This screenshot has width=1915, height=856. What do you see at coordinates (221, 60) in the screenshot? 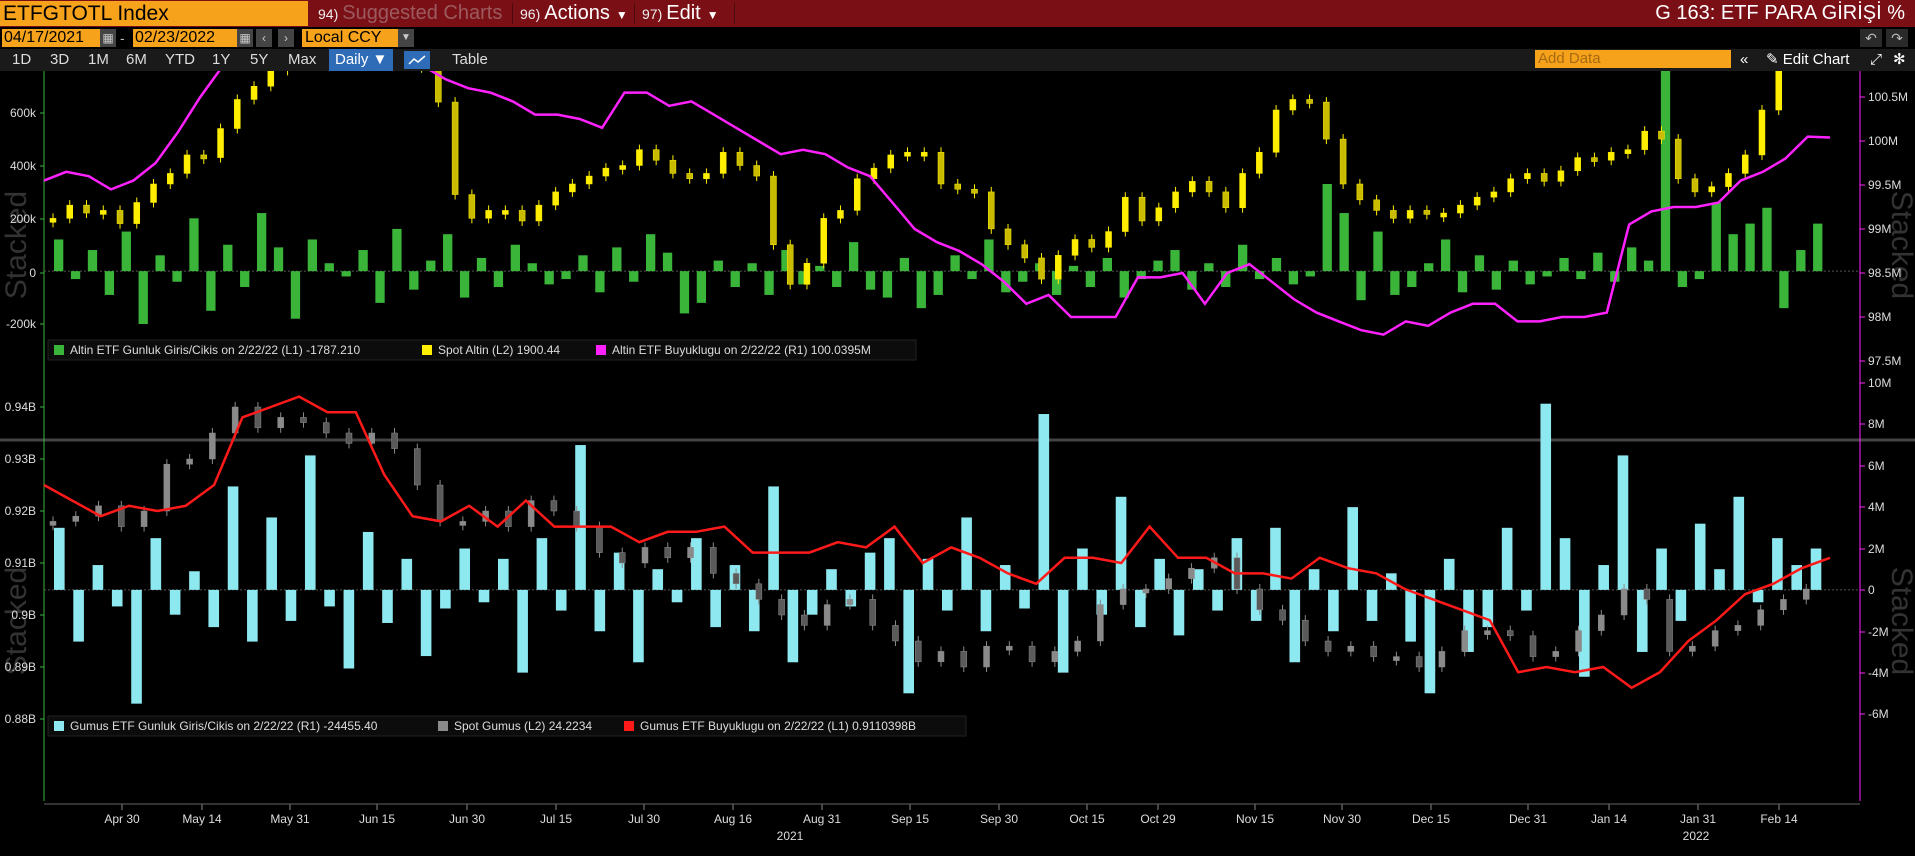
I see `period-1y: 1Y` at bounding box center [221, 60].